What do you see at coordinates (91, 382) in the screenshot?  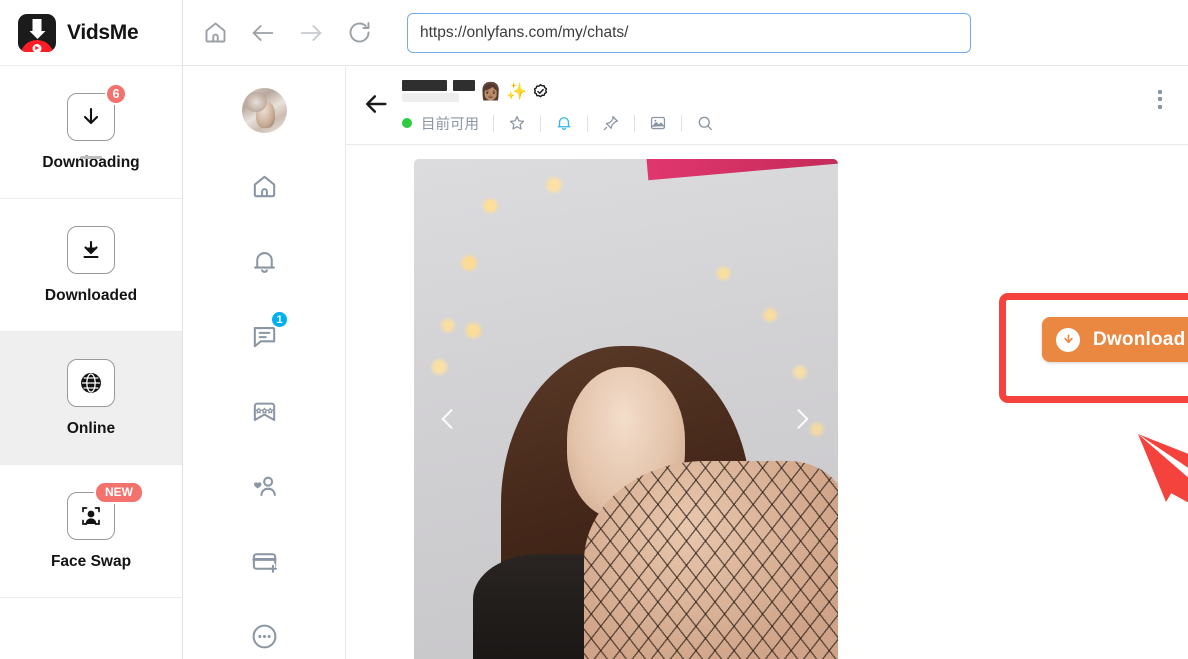 I see `globe-icon` at bounding box center [91, 382].